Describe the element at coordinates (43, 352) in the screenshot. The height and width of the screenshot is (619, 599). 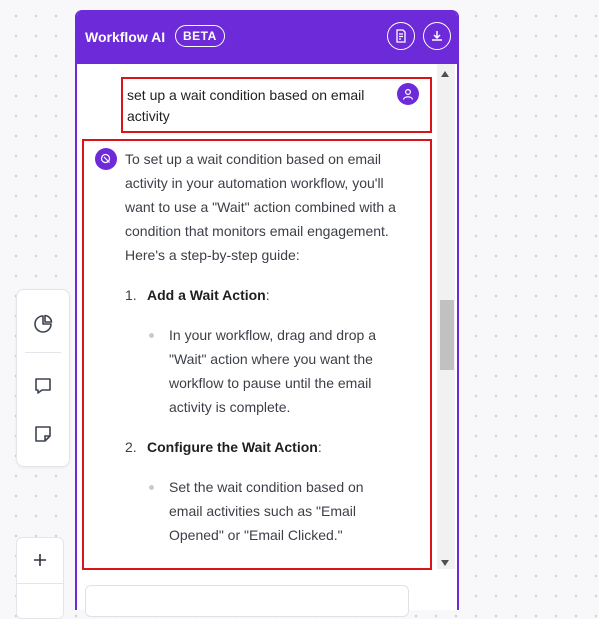
I see `toolbar-divider` at that location.